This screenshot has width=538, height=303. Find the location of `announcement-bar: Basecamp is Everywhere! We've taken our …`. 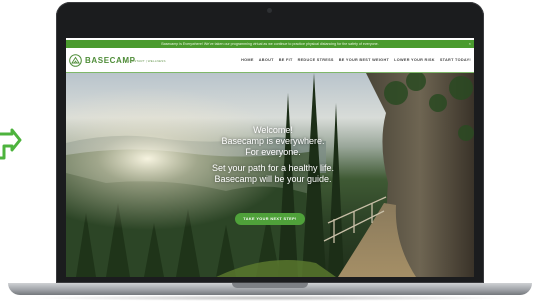

announcement-bar: Basecamp is Everywhere! We've taken our … is located at coordinates (270, 44).